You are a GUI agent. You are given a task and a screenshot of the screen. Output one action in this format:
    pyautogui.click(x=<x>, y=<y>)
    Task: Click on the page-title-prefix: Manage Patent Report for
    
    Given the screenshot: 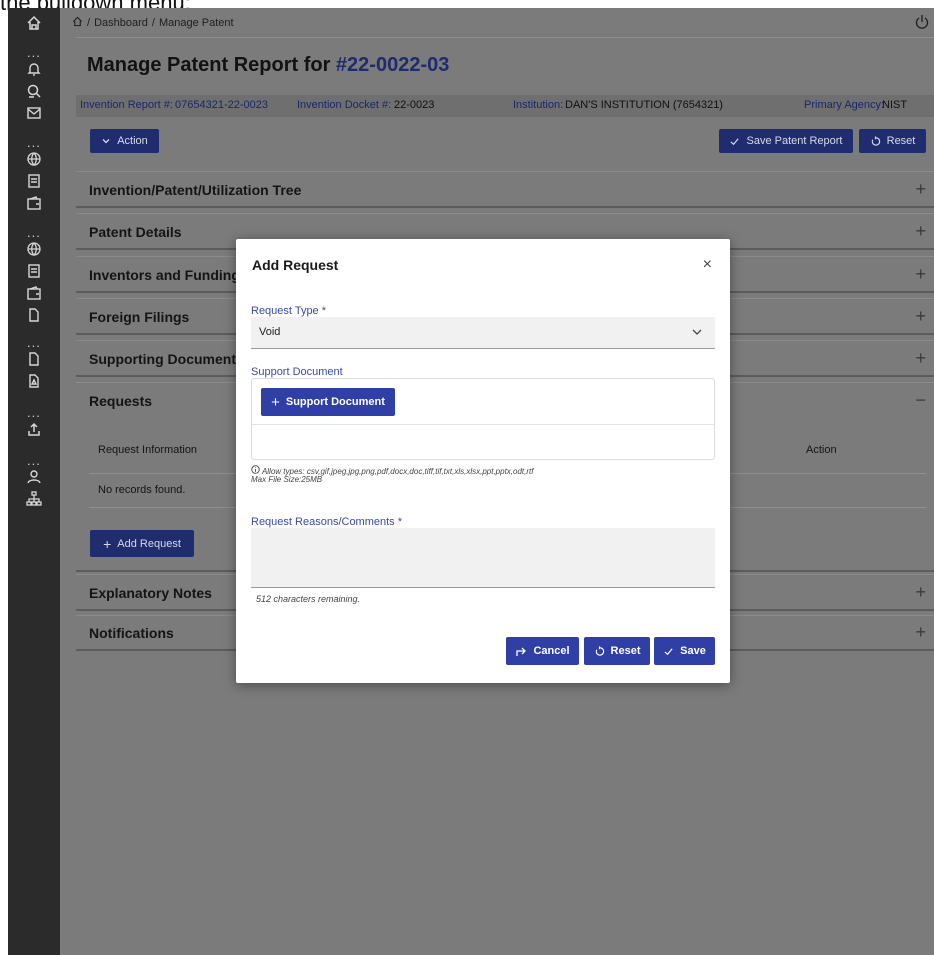 What is the action you would take?
    pyautogui.click(x=209, y=65)
    